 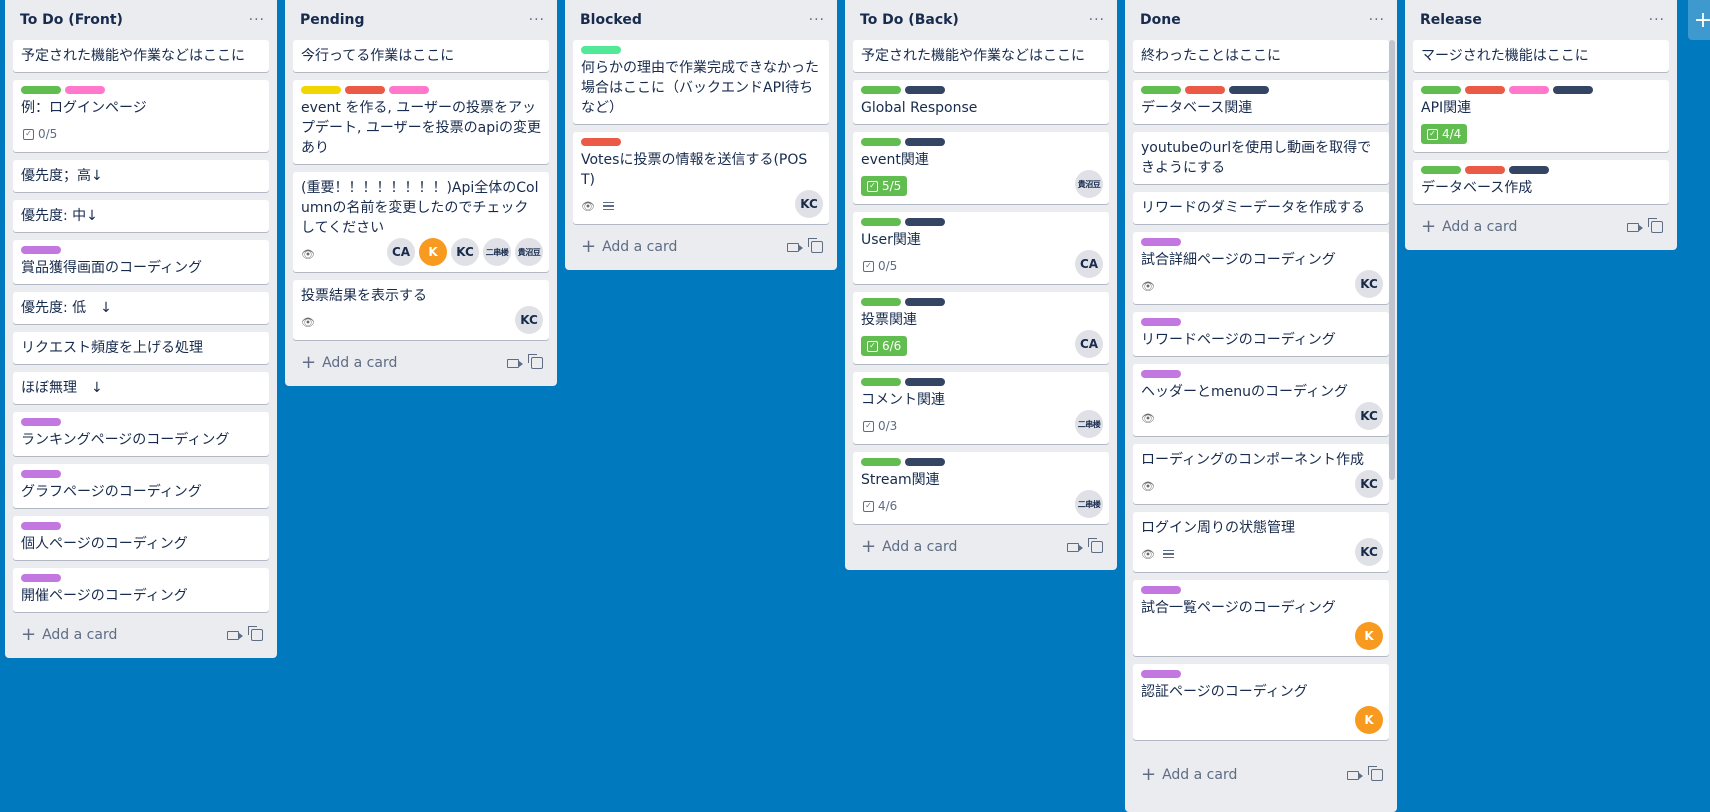 I want to click on card: 試合詳細ページのコーディング 👁 KC, so click(x=1261, y=268).